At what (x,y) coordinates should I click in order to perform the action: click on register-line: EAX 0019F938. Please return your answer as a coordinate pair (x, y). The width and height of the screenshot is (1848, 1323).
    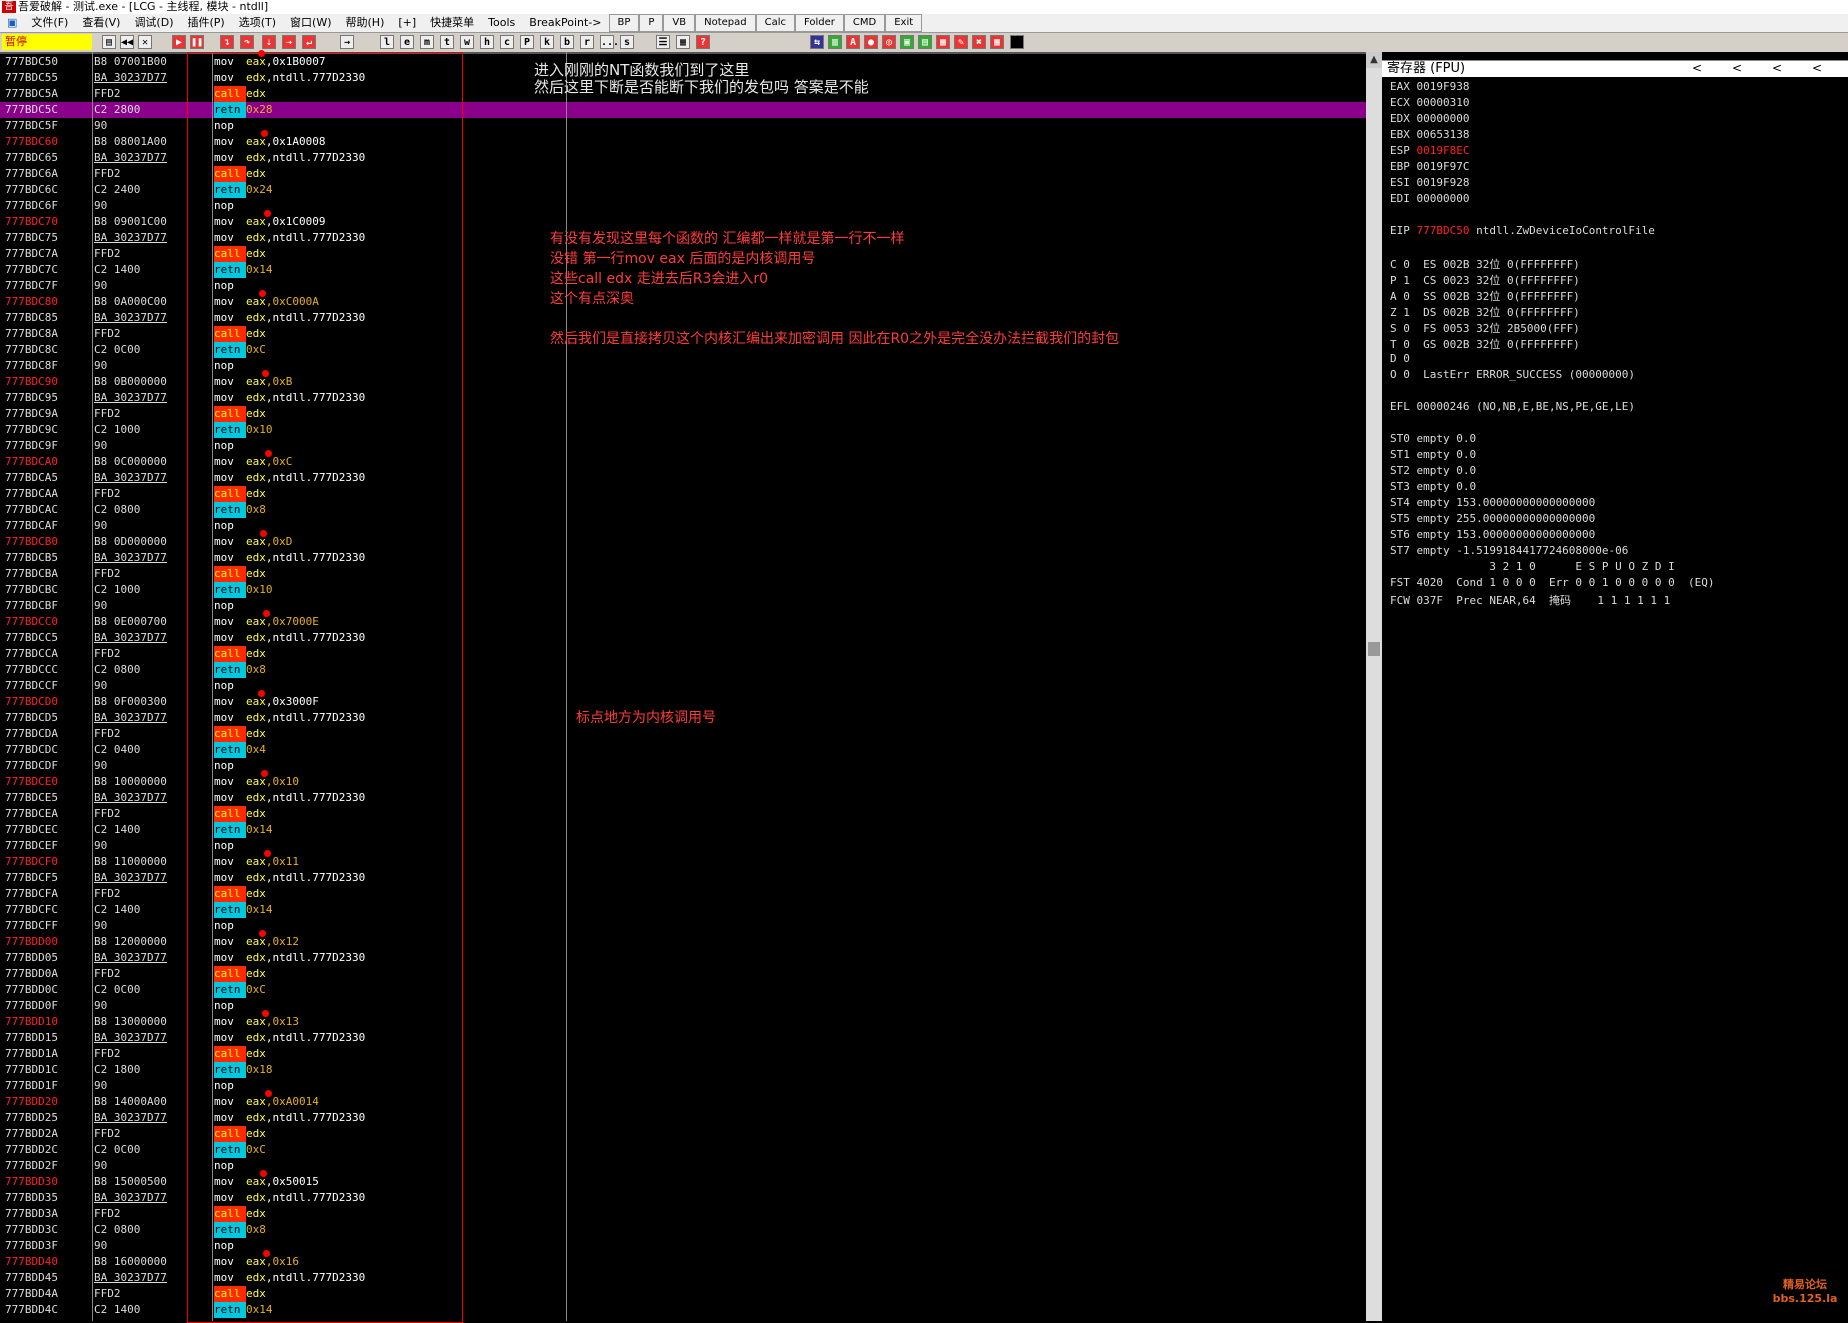
    Looking at the image, I should click on (1429, 86).